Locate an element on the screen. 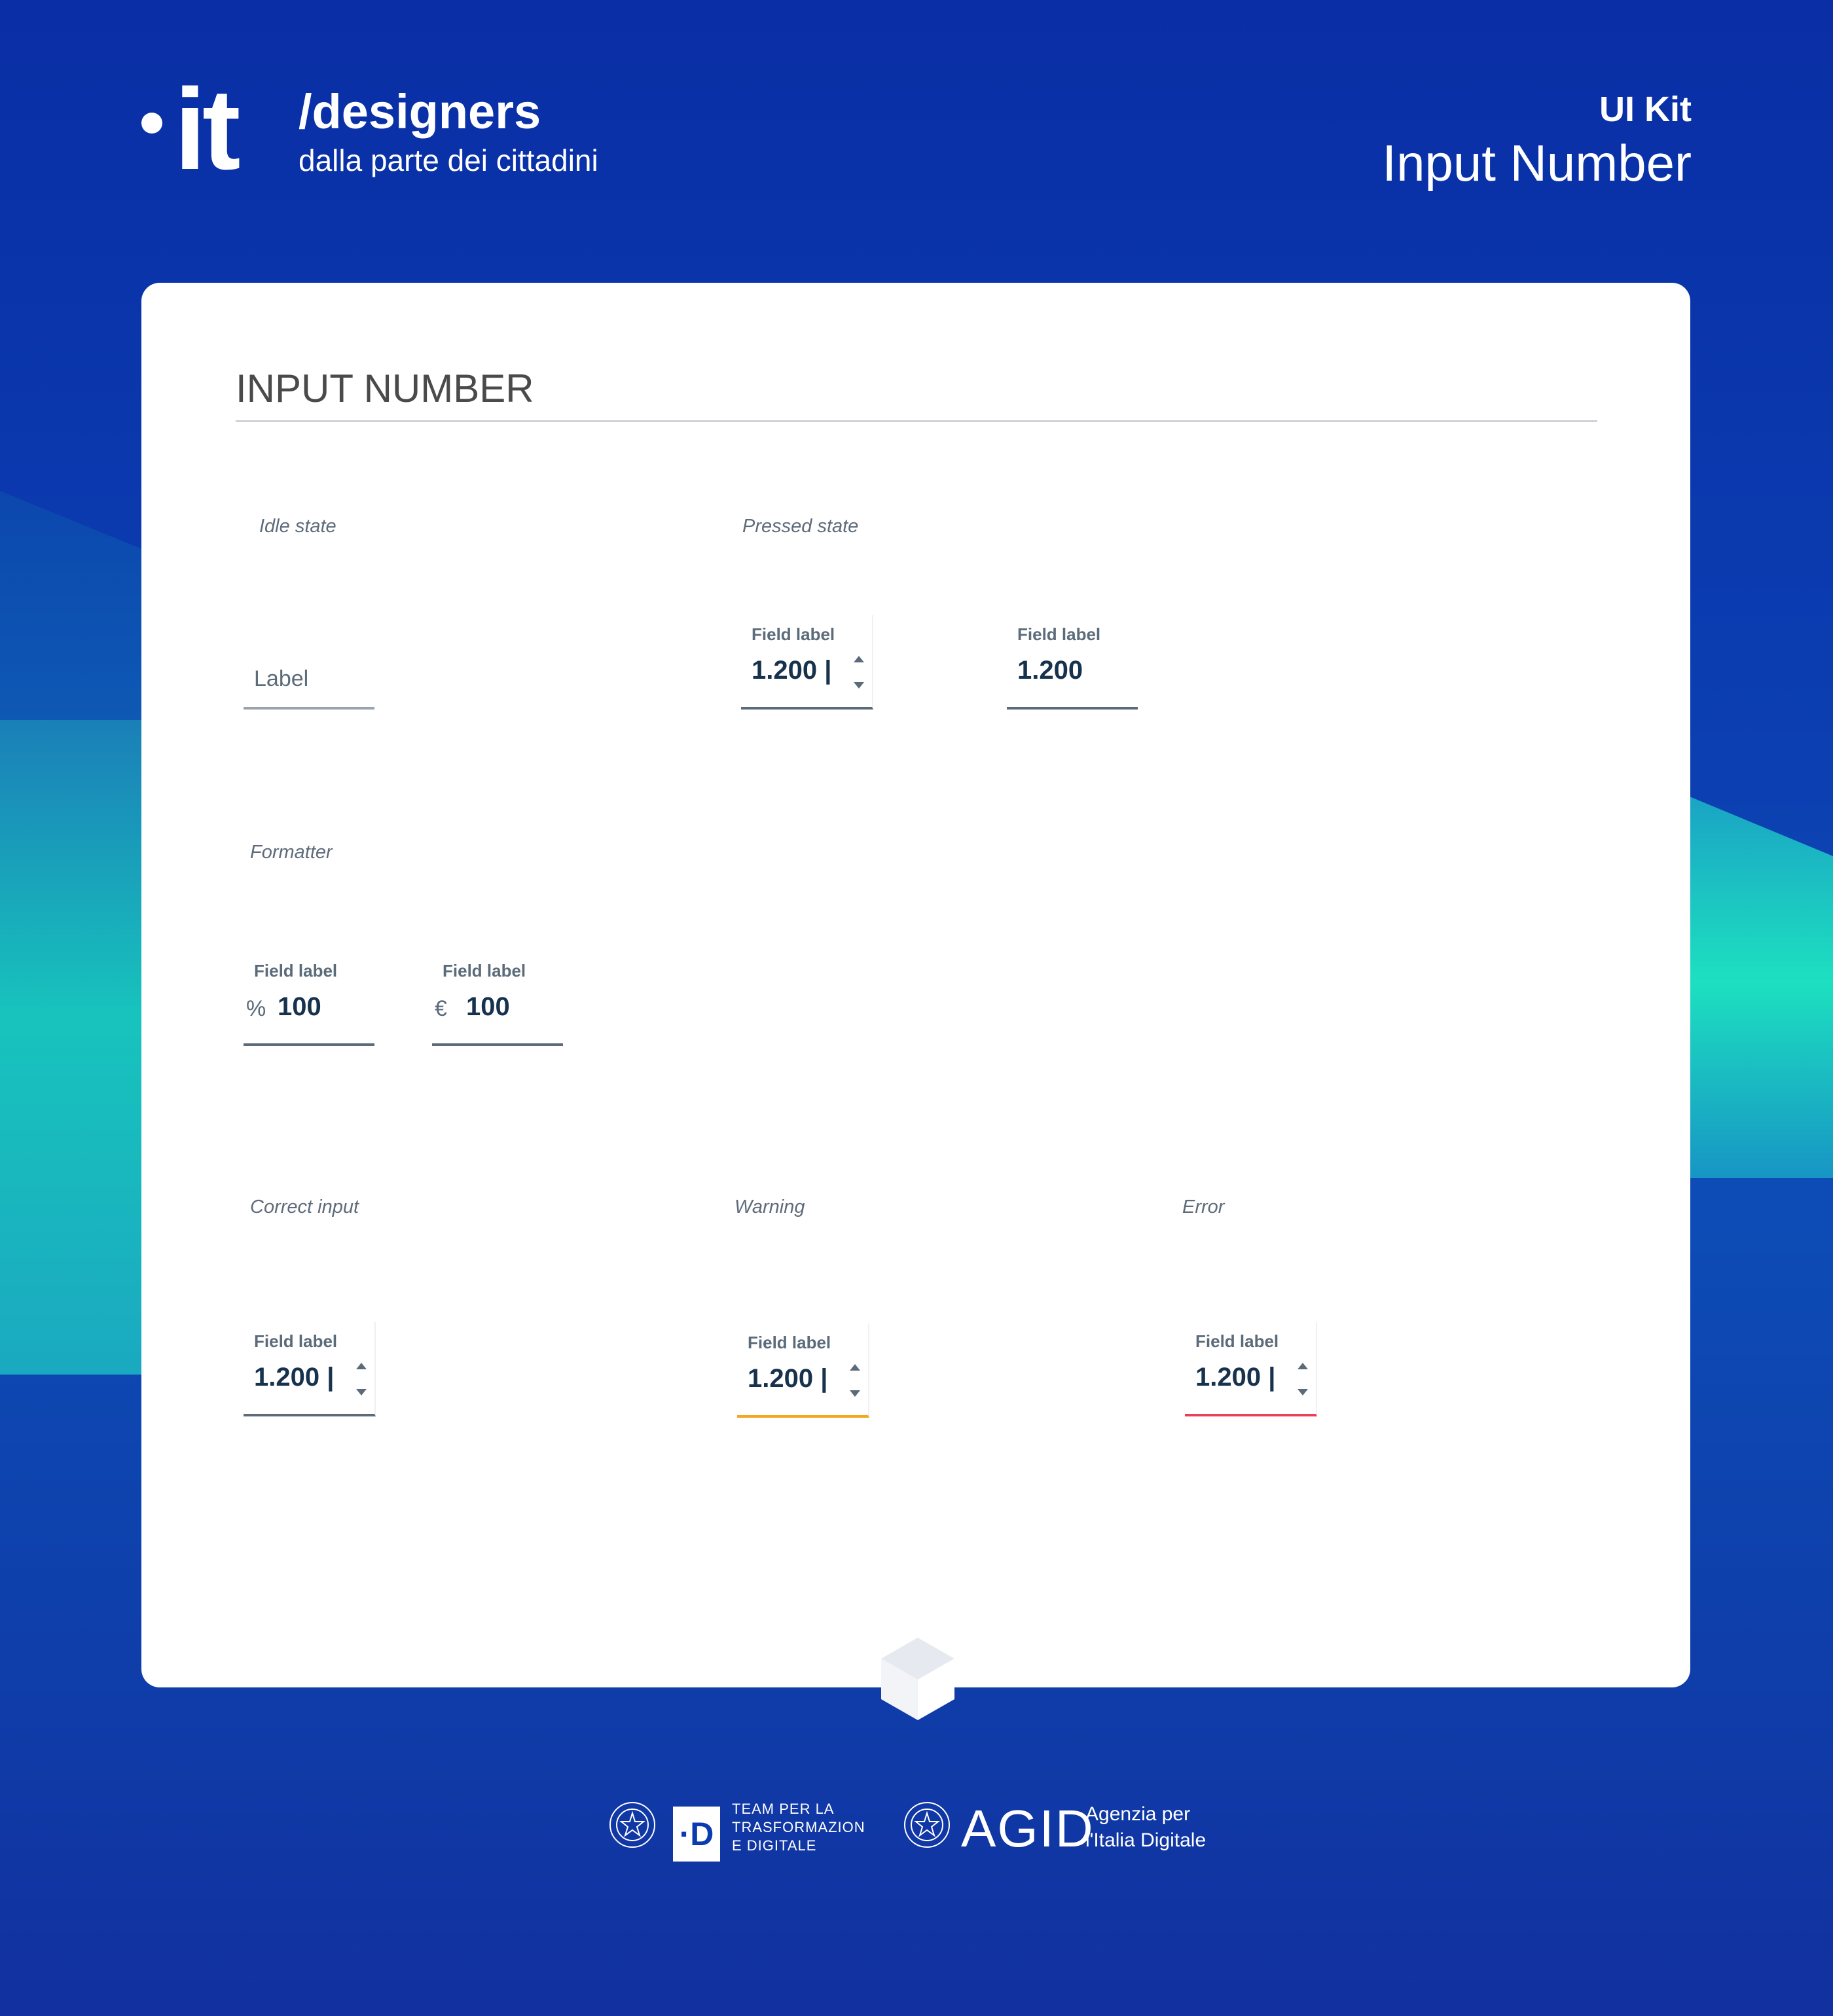 This screenshot has height=2016, width=1833. euro-prefix: € is located at coordinates (441, 1008).